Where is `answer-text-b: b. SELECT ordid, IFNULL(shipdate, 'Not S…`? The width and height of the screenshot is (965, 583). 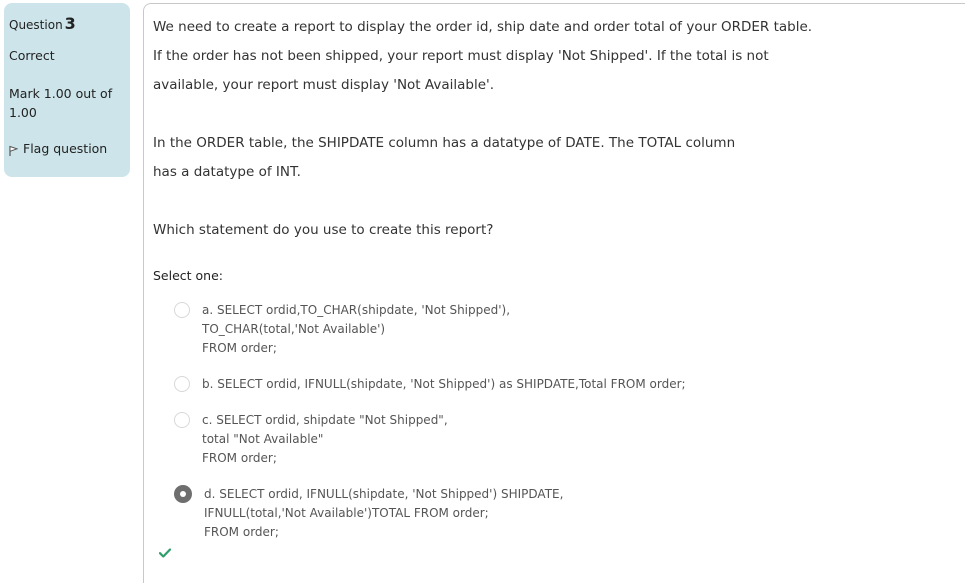 answer-text-b: b. SELECT ordid, IFNULL(shipdate, 'Not S… is located at coordinates (444, 384).